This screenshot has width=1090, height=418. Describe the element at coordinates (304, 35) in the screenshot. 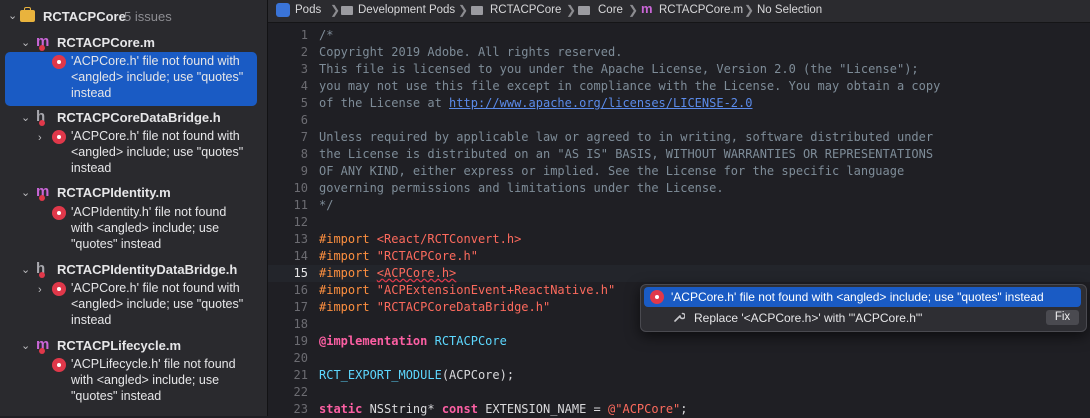

I see `line-number: 1` at that location.